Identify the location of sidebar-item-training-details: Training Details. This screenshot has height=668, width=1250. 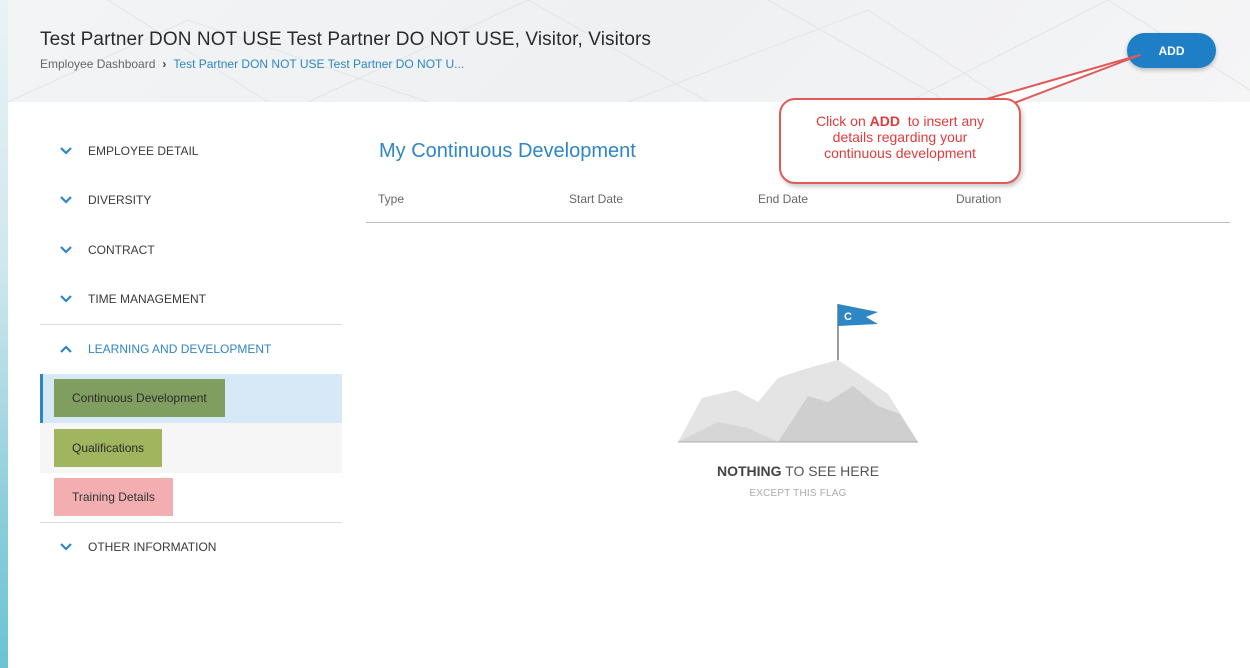
(191, 497).